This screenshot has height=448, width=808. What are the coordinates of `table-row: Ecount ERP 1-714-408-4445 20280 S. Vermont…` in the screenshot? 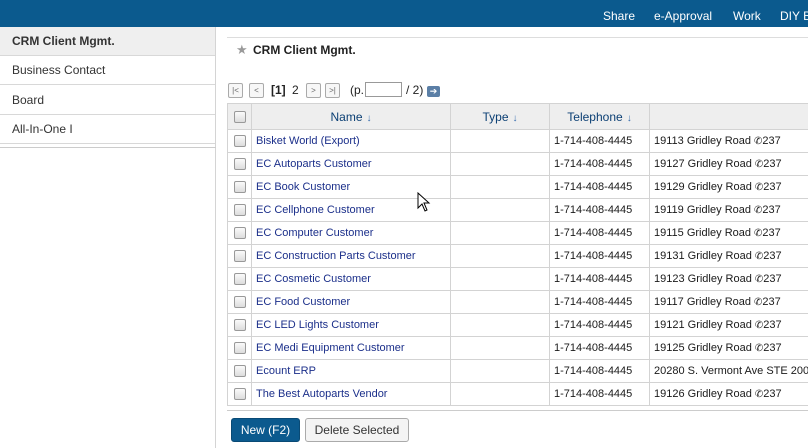 It's located at (517, 371).